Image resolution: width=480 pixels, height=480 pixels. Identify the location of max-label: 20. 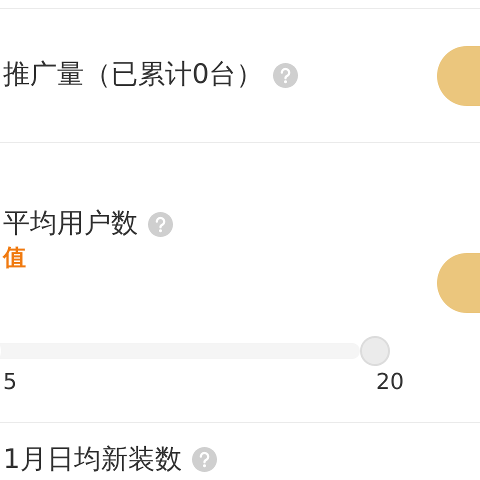
(390, 383).